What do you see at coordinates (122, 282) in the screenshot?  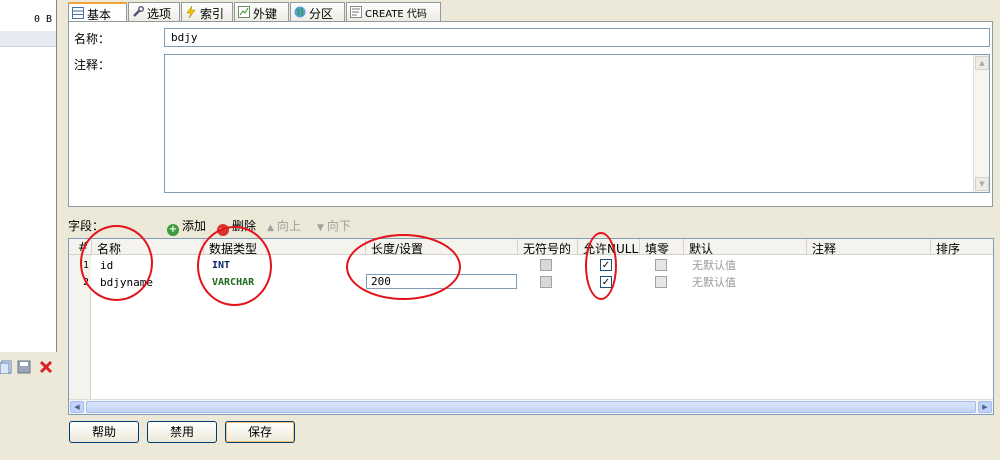 I see `field-name-cell: bdjyname` at bounding box center [122, 282].